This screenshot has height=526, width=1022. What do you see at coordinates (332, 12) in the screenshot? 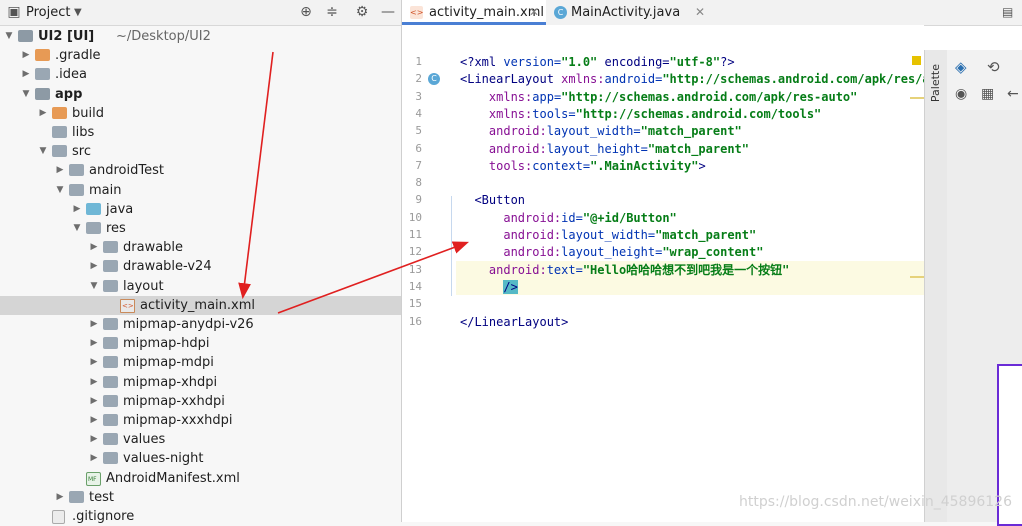
I see `collapse-icon: ≑` at bounding box center [332, 12].